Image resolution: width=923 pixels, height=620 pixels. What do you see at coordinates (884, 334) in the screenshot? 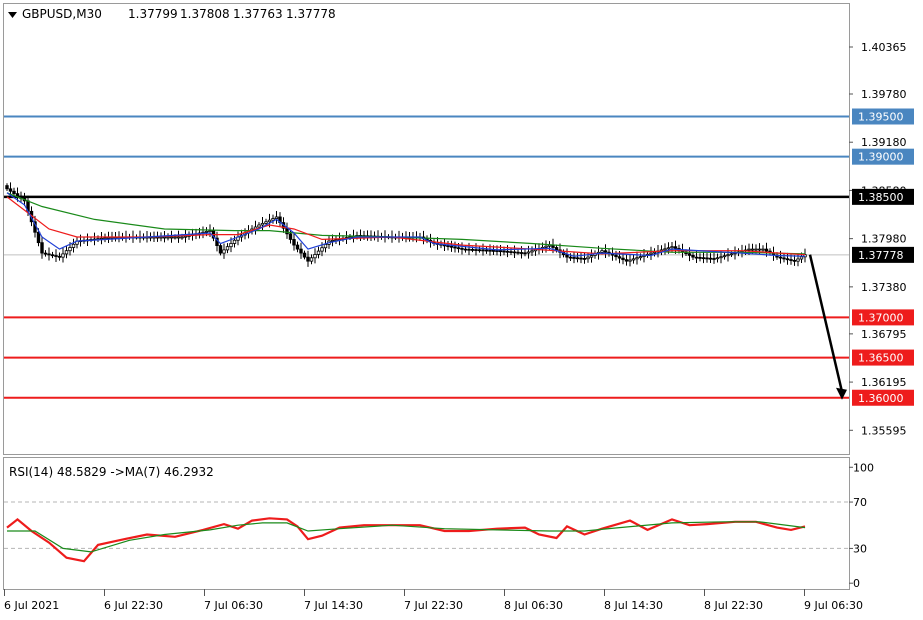
I see `price-axis-label: 1.36795` at bounding box center [884, 334].